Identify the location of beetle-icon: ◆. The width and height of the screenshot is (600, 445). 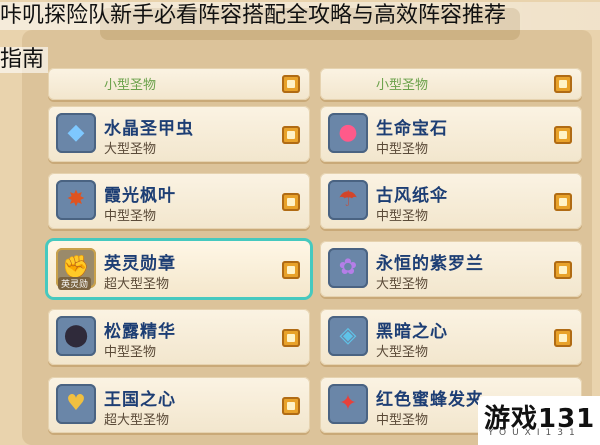
(76, 133).